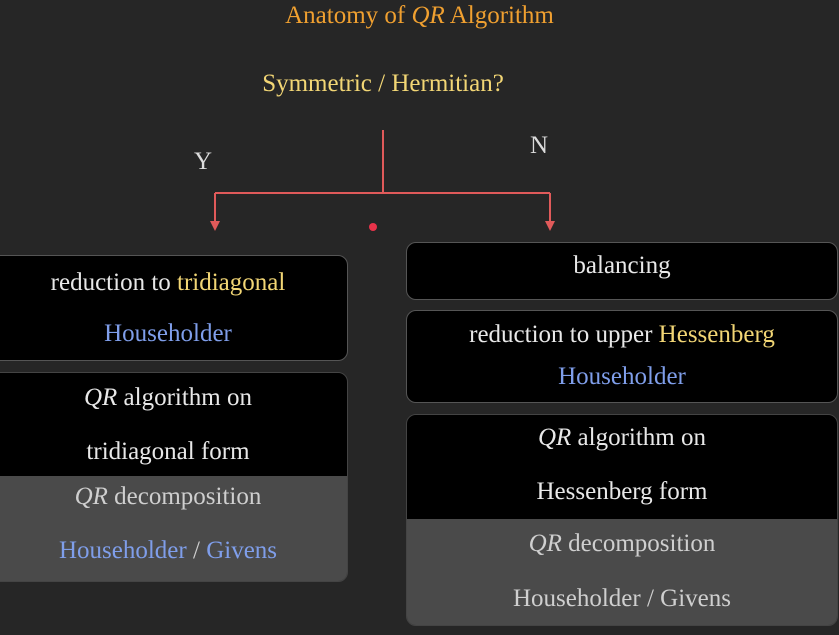 The image size is (839, 635). What do you see at coordinates (122, 550) in the screenshot?
I see `left-qr-decomposition-method-a: Householder` at bounding box center [122, 550].